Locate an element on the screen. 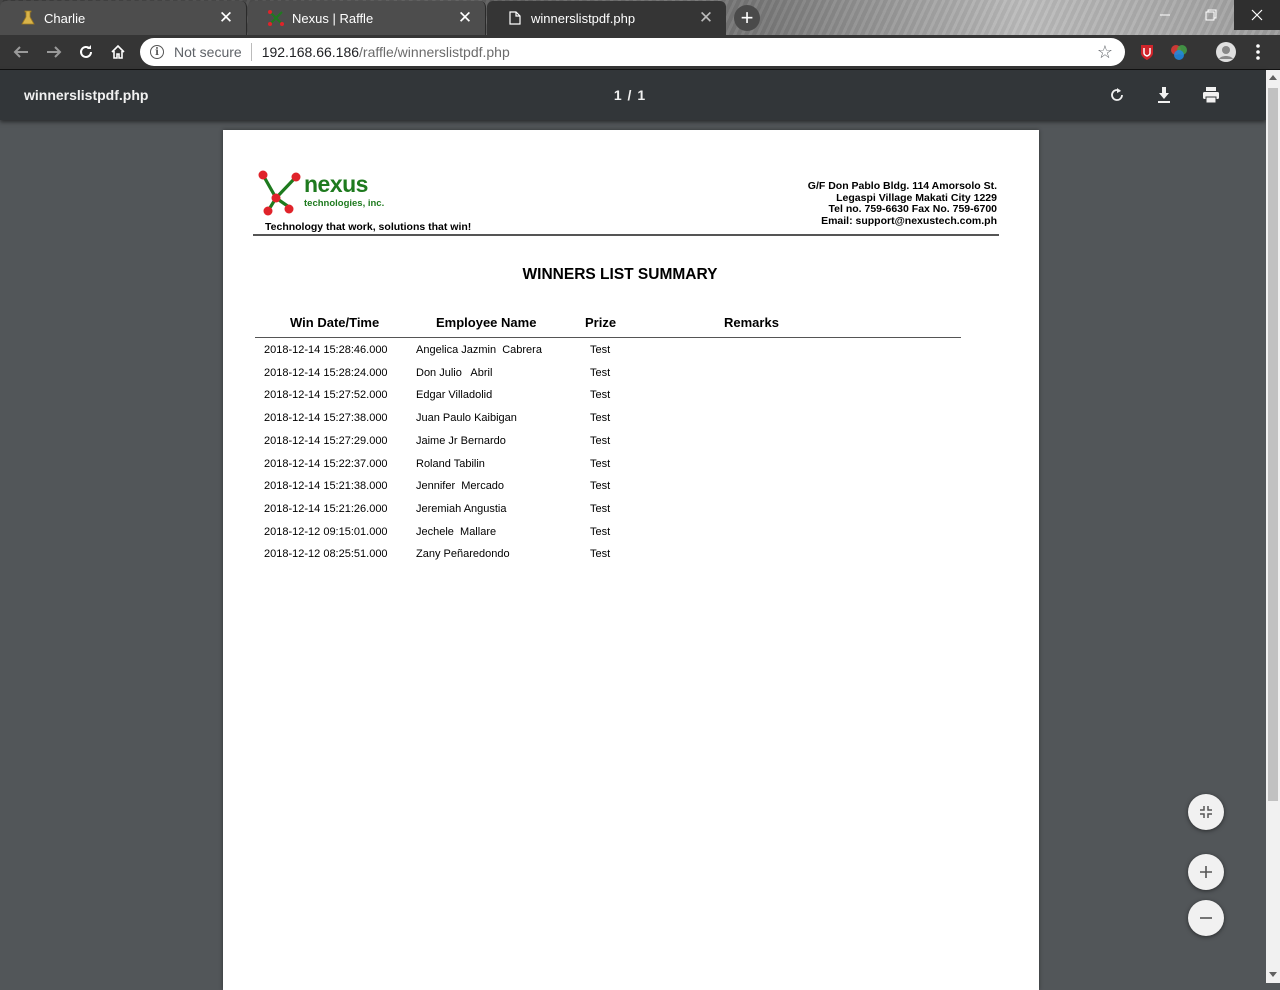 The image size is (1280, 990). brand-subtitle: technologies, inc. is located at coordinates (344, 203).